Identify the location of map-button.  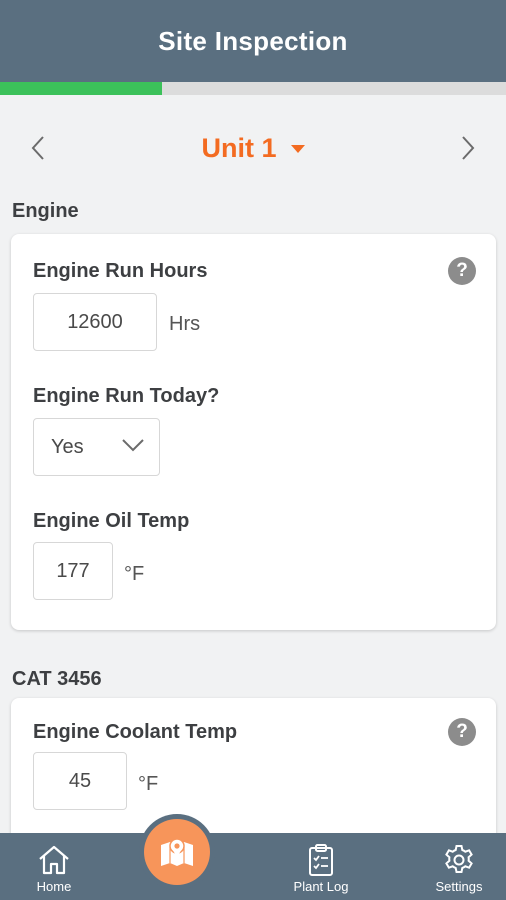
(177, 852).